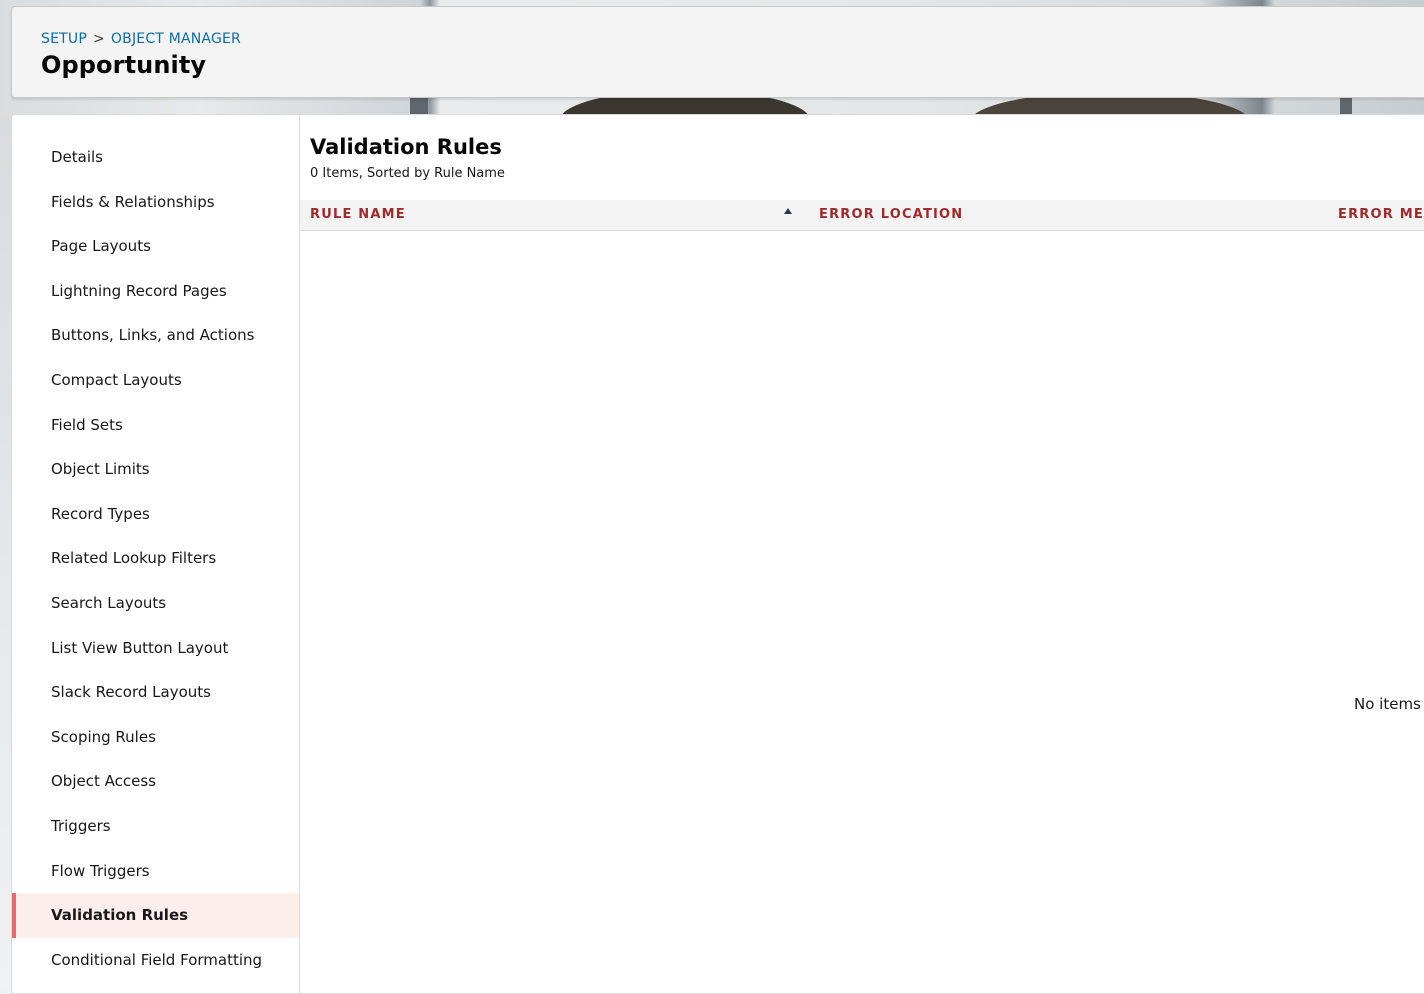  I want to click on arrow-up-icon, so click(788, 211).